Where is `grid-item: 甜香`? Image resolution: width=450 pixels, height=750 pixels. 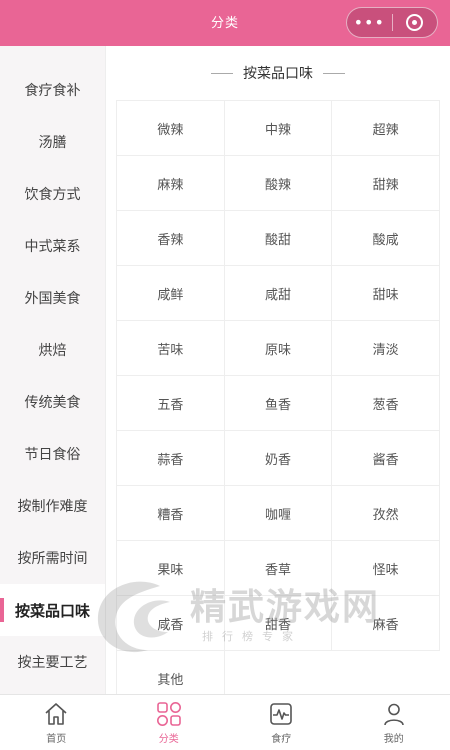
grid-item: 甜香 is located at coordinates (278, 623).